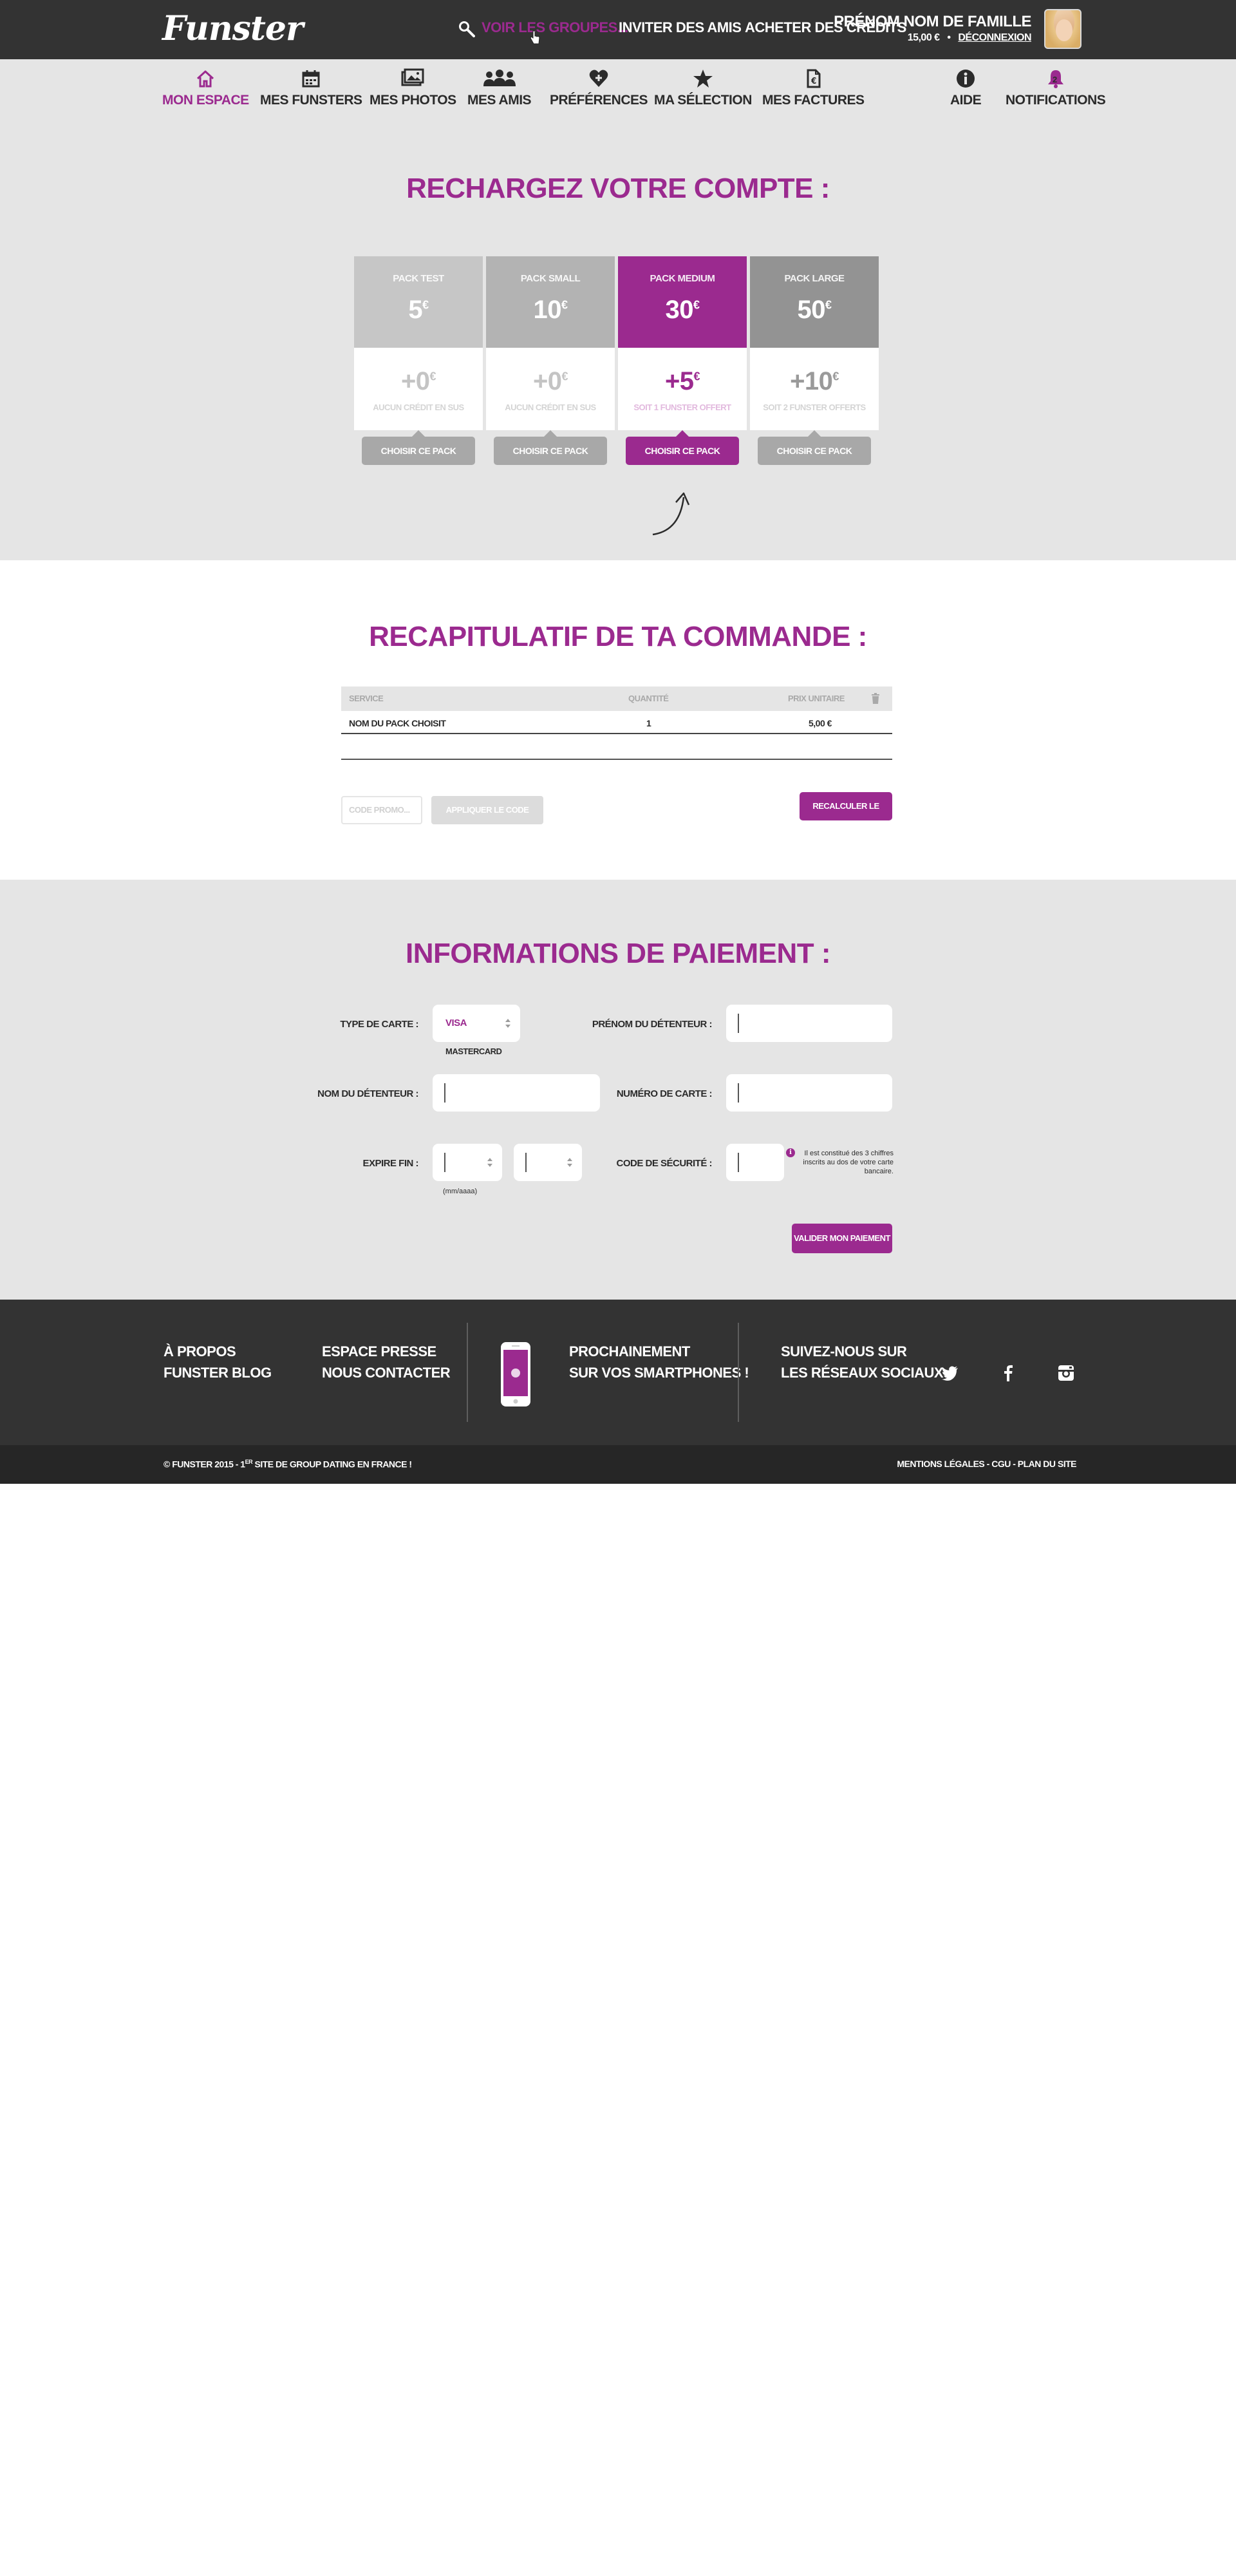  Describe the element at coordinates (390, 1163) in the screenshot. I see `expiry-label: EXPIRE FIN :` at that location.